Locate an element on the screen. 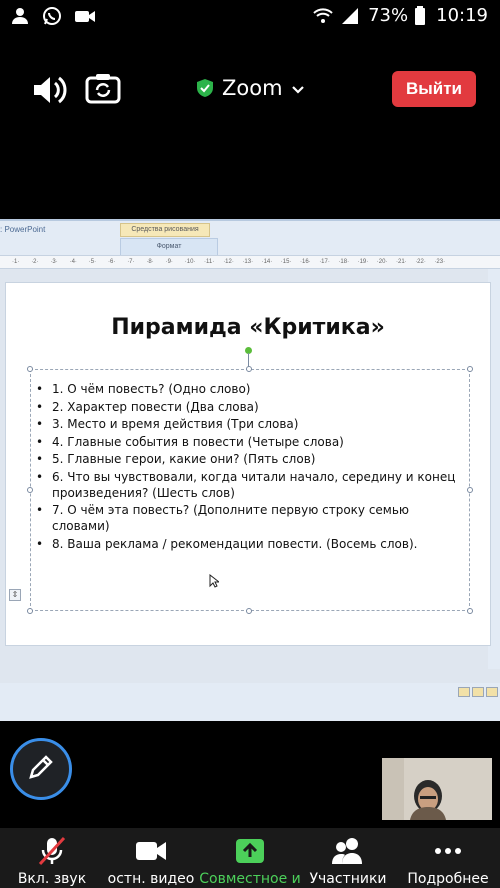  meeting-top-bar: Zoom Выйти is located at coordinates (250, 90).